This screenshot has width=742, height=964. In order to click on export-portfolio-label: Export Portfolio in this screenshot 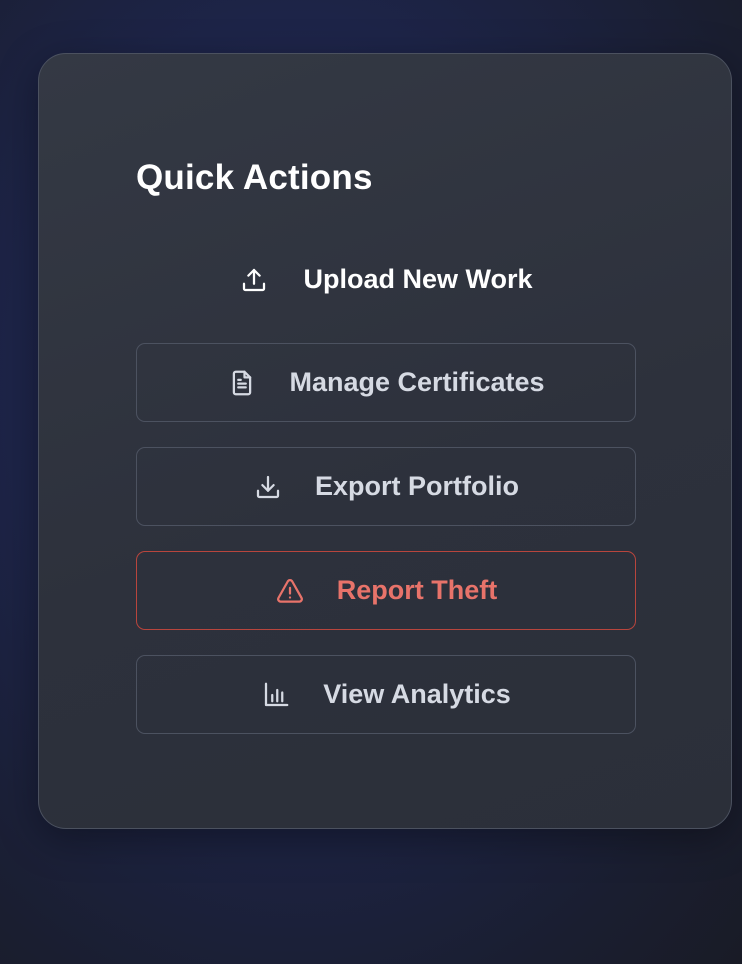, I will do `click(417, 486)`.